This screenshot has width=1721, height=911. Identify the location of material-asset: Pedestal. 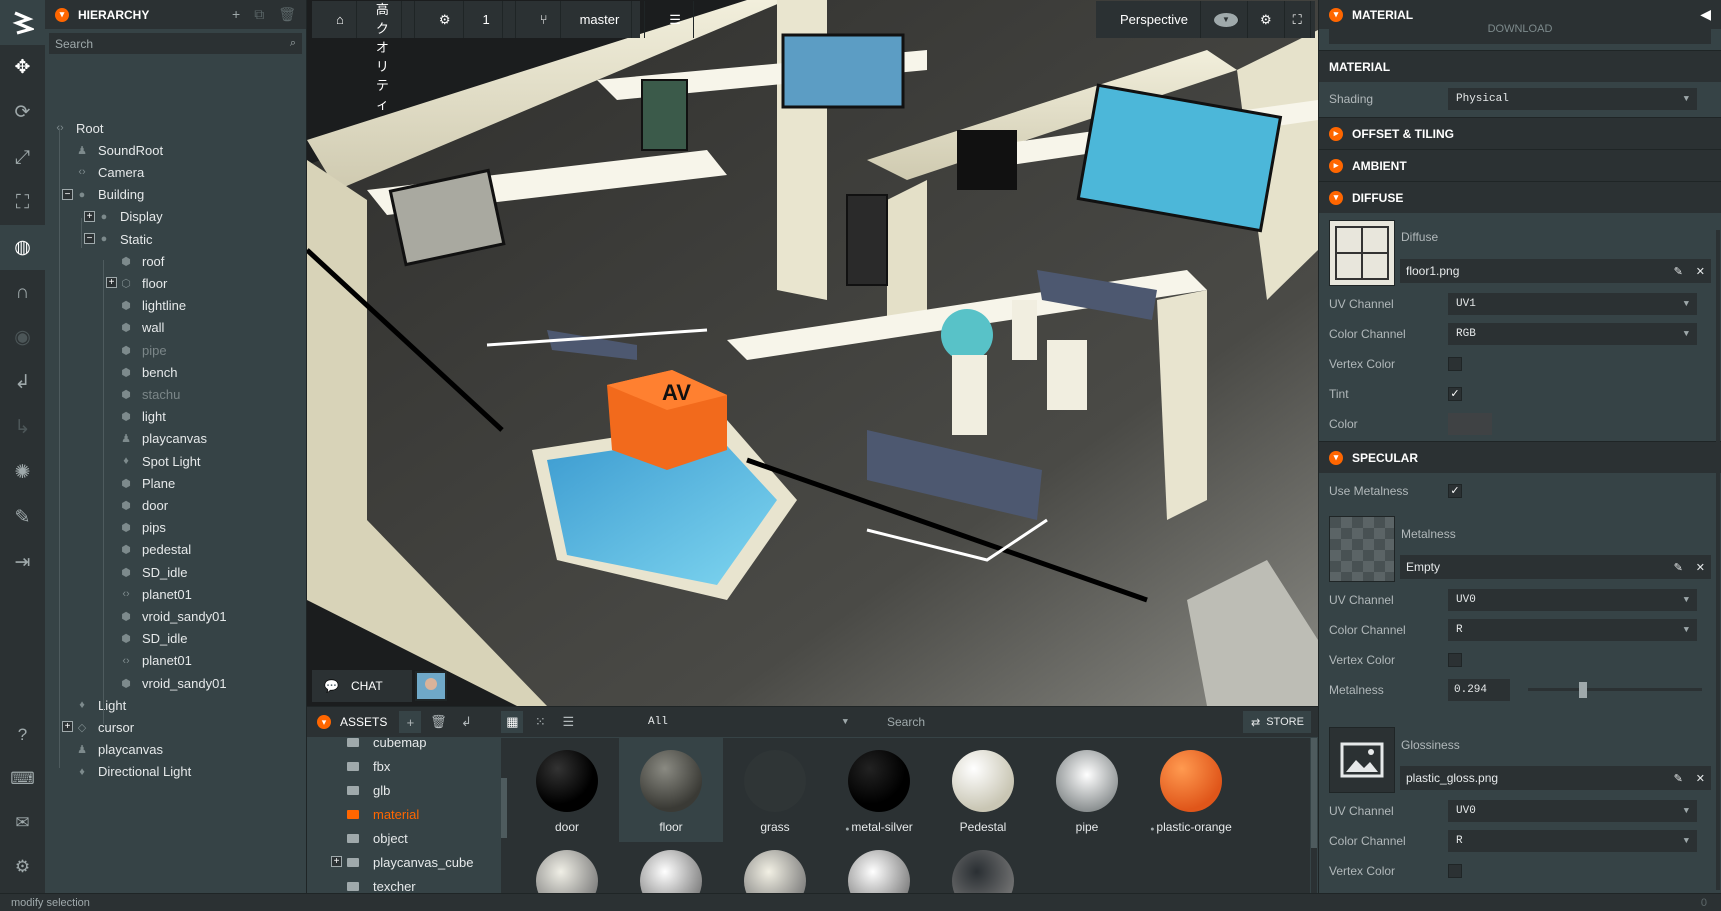
(983, 790).